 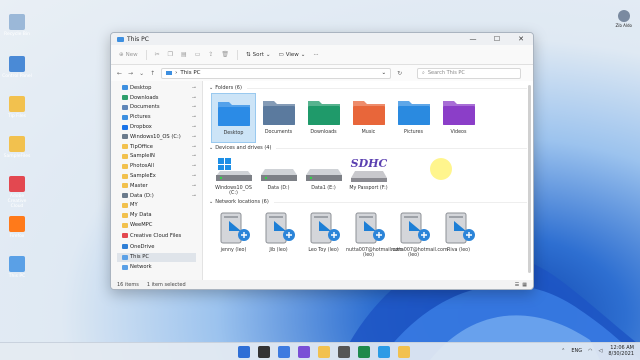 I want to click on drive-item: Data (D:), so click(x=278, y=175).